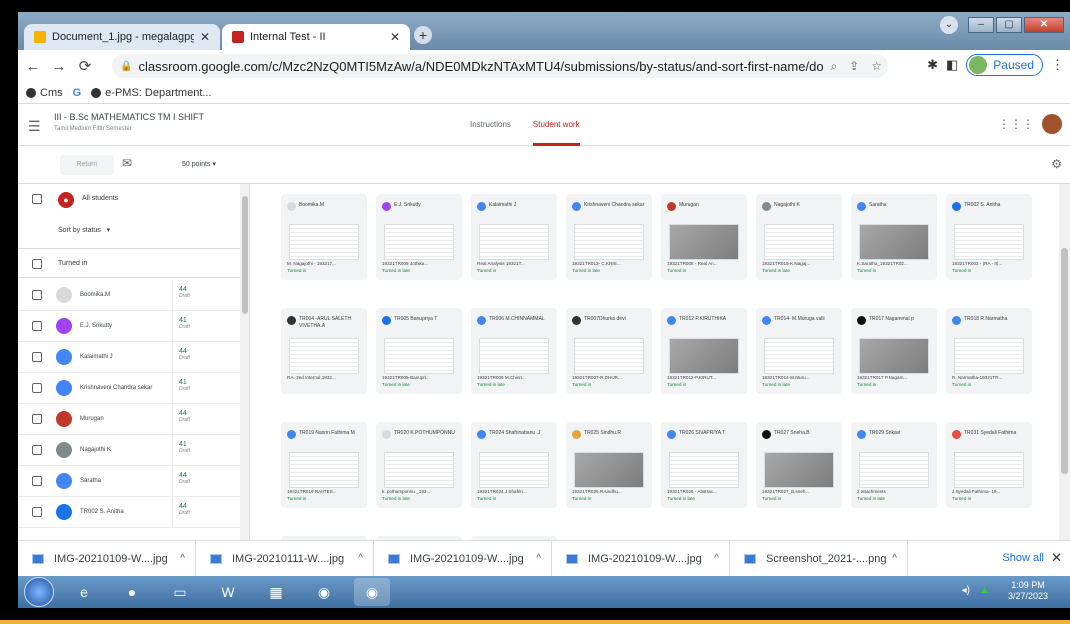 This screenshot has width=1070, height=624. Describe the element at coordinates (129, 295) in the screenshot. I see `student-row: Boomika.M 44 Draft` at that location.